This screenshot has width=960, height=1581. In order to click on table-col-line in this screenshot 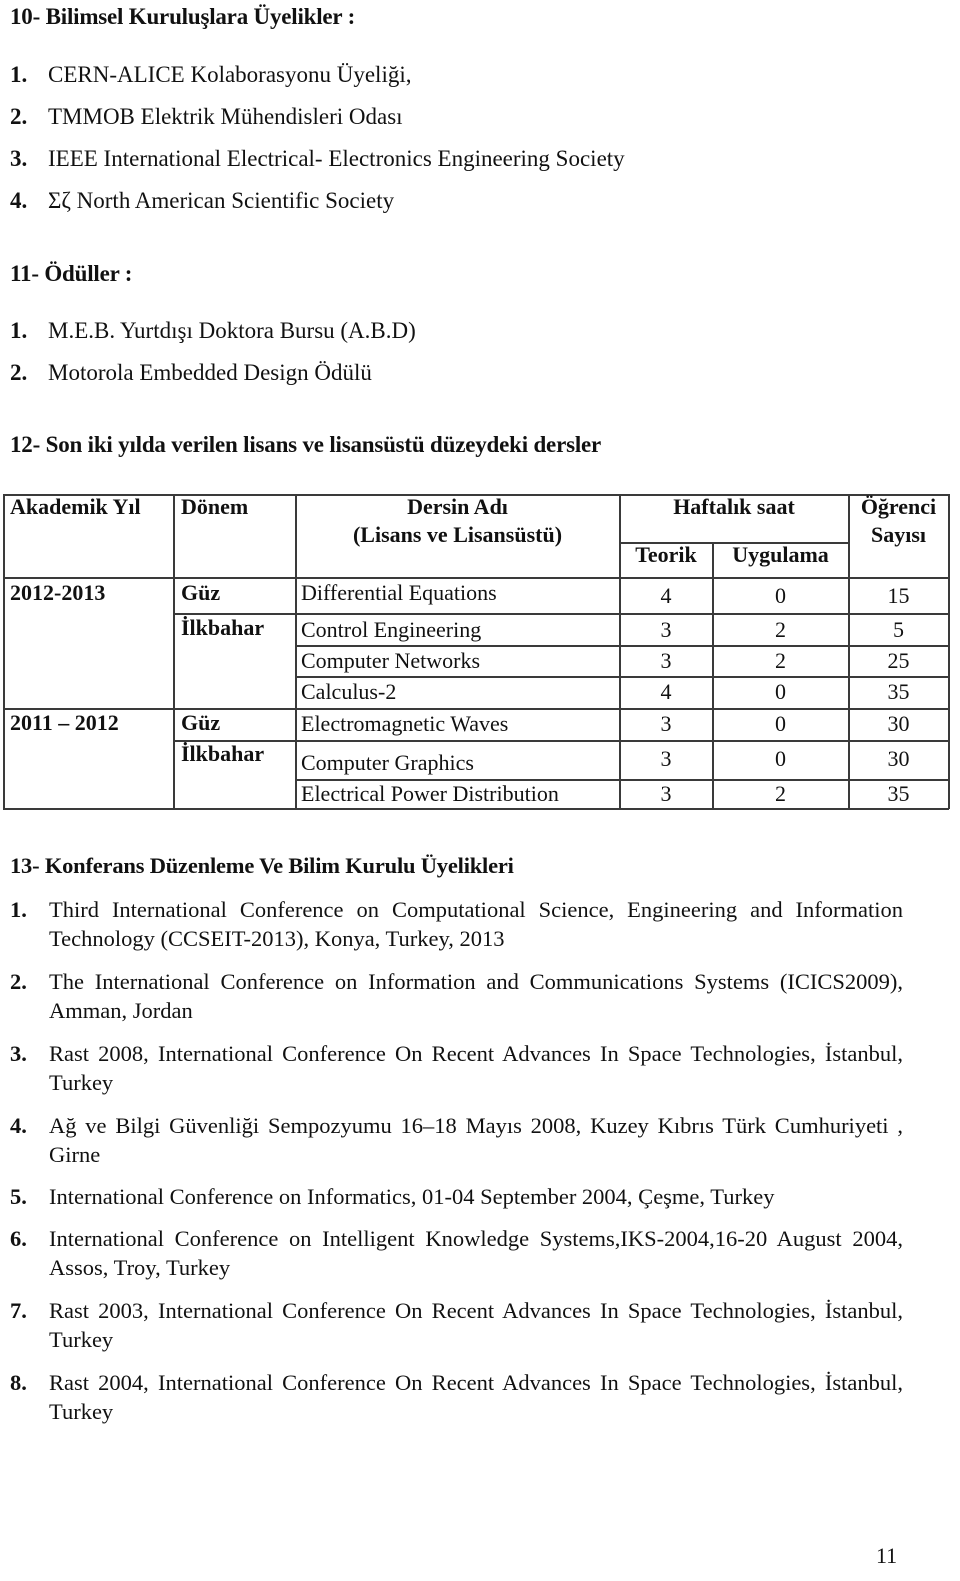, I will do `click(174, 651)`.